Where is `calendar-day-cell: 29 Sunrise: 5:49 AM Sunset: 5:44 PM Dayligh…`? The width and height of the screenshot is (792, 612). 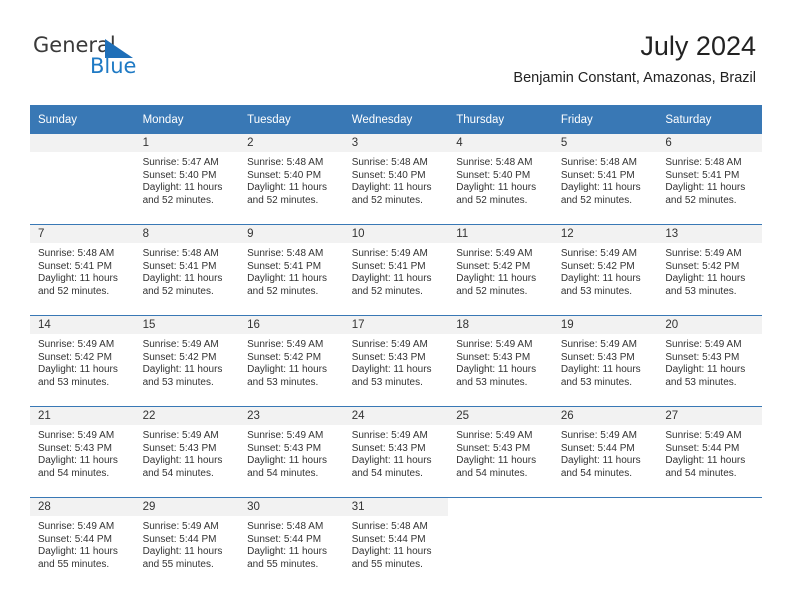 calendar-day-cell: 29 Sunrise: 5:49 AM Sunset: 5:44 PM Dayligh… is located at coordinates (187, 542).